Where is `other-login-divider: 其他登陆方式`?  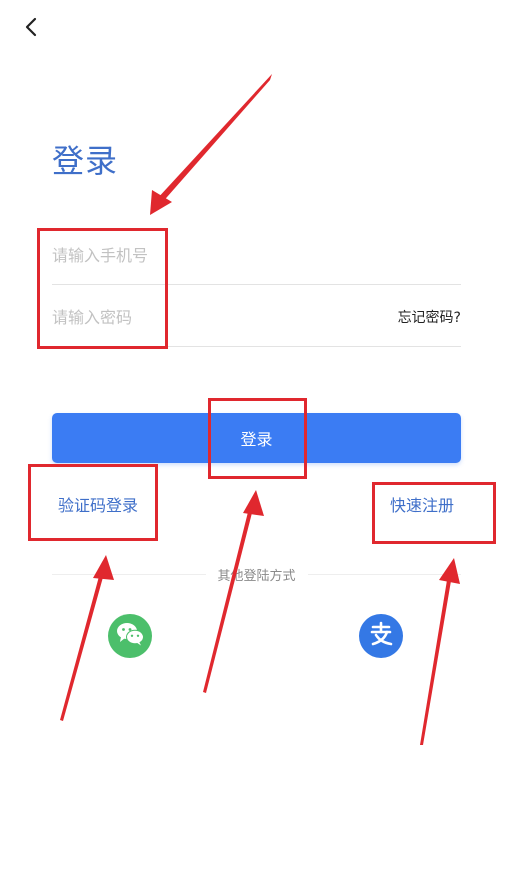
other-login-divider: 其他登陆方式 is located at coordinates (257, 574).